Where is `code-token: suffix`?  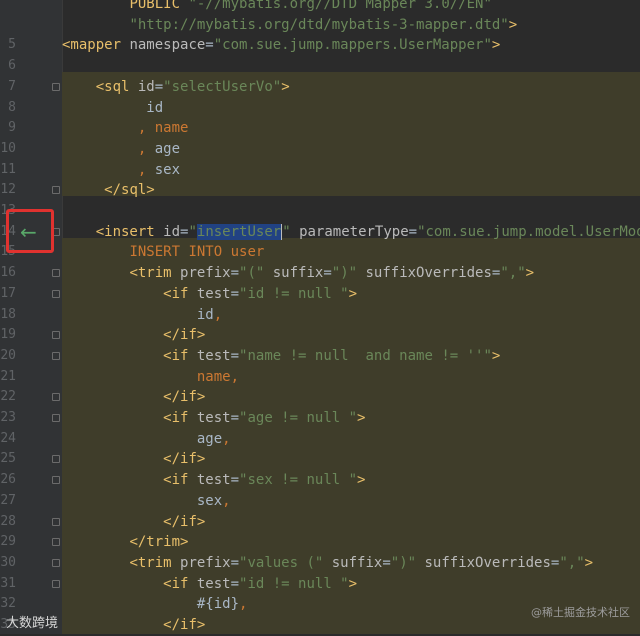 code-token: suffix is located at coordinates (298, 273).